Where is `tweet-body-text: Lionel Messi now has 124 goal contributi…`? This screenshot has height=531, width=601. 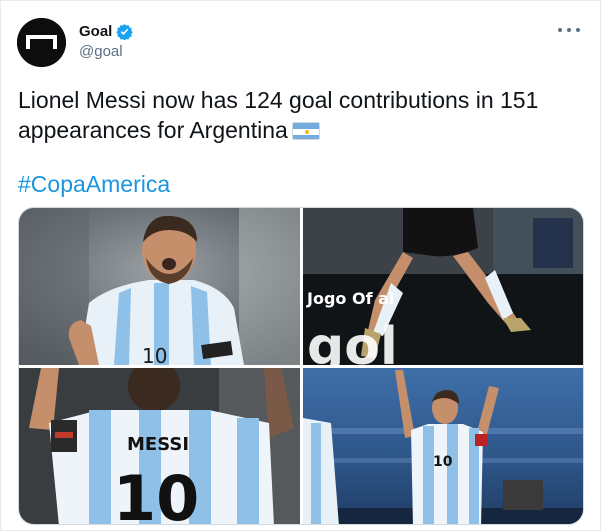
tweet-body-text: Lionel Messi now has 124 goal contributi… is located at coordinates (278, 115).